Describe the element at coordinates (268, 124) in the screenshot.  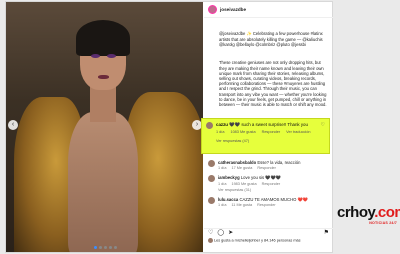
I see `comment-text: 🖤🖤 such a sweet surprise!! Thank you` at that location.